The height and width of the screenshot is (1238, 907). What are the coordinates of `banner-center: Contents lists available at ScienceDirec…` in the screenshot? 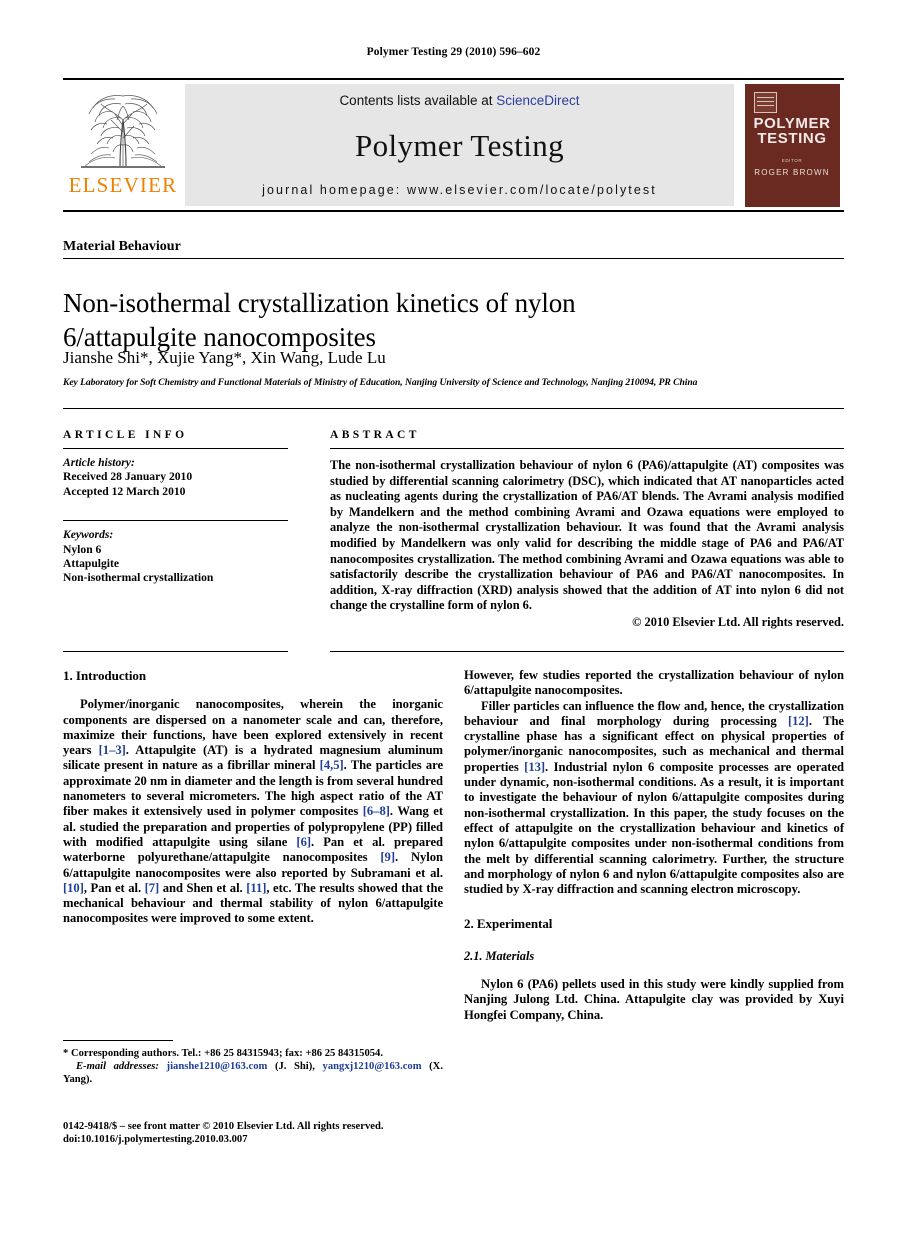 It's located at (459, 145).